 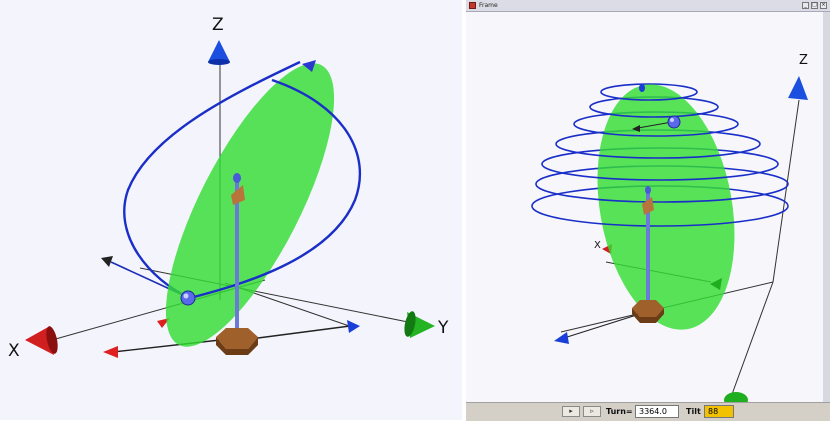 What do you see at coordinates (752, 339) in the screenshot?
I see `floor-axis-line` at bounding box center [752, 339].